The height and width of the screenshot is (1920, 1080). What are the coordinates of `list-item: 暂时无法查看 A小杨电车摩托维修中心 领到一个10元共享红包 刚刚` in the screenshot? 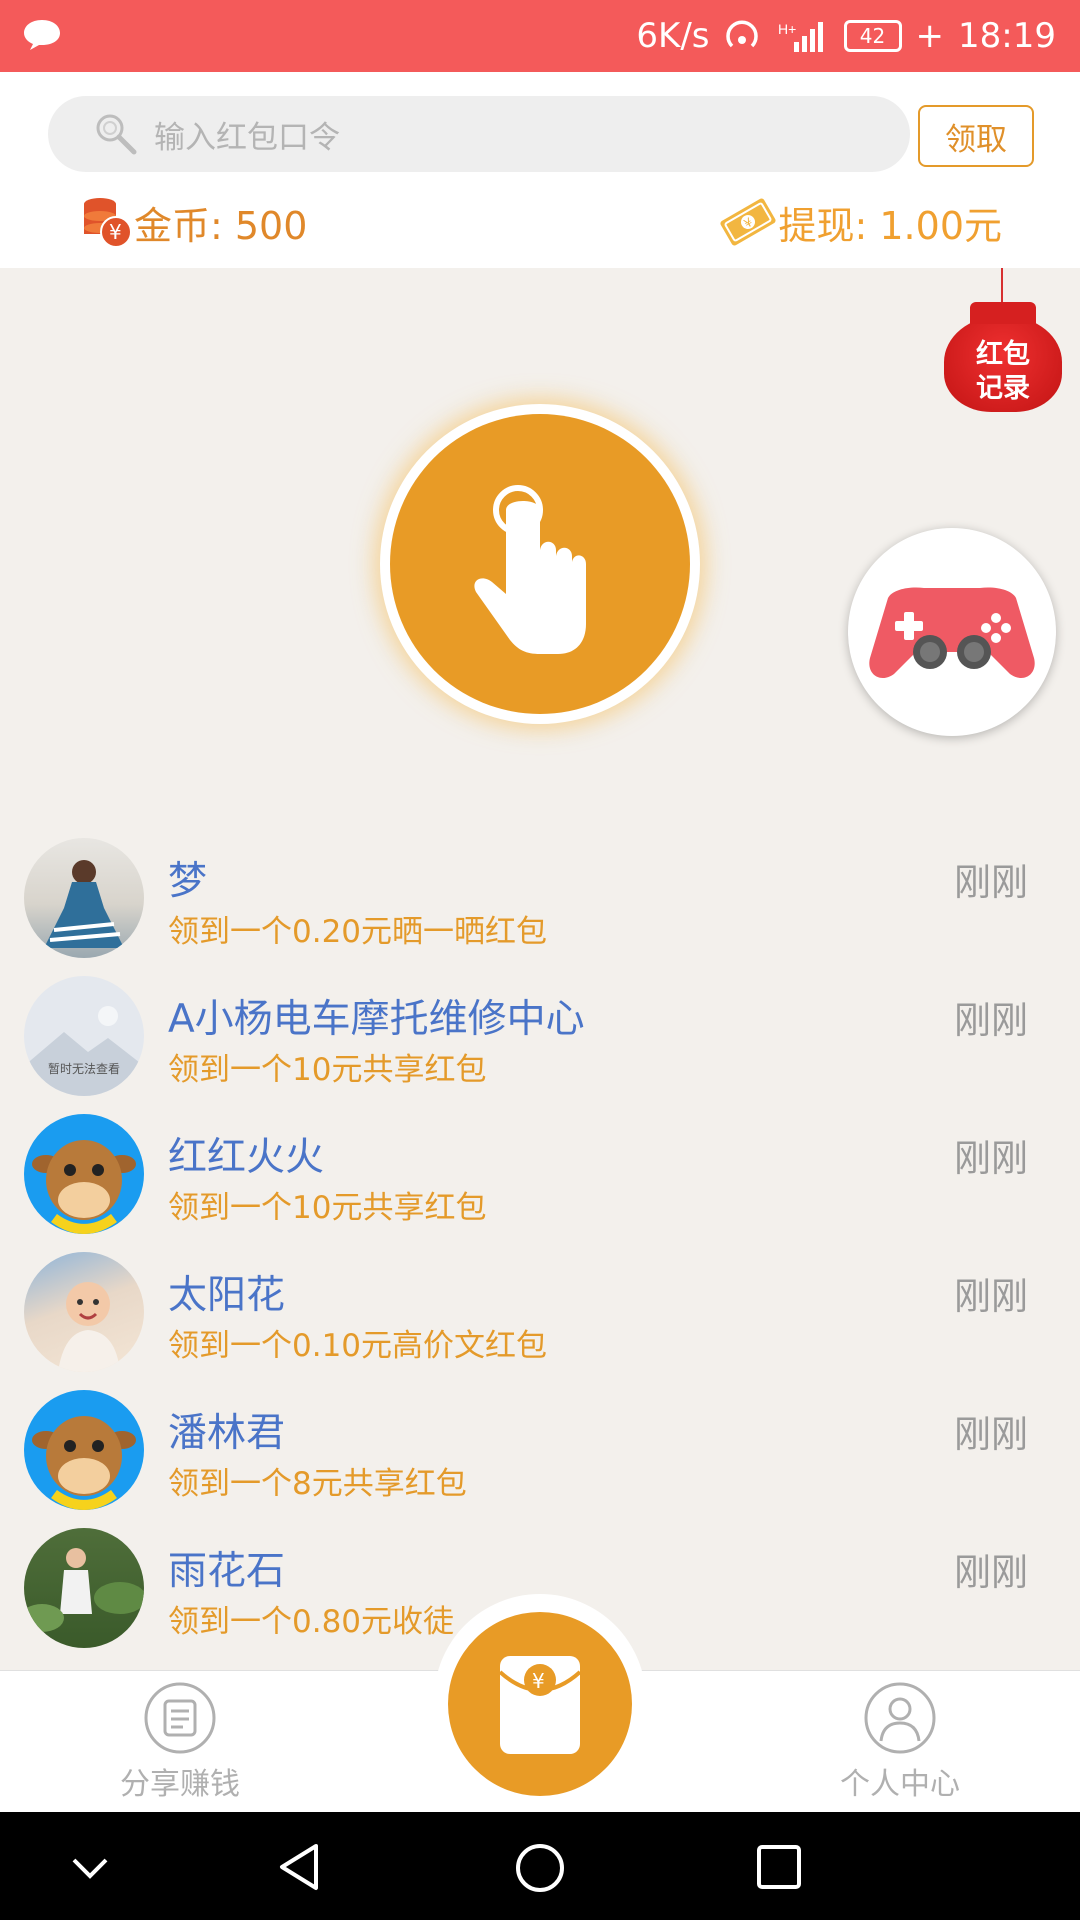 It's located at (540, 1037).